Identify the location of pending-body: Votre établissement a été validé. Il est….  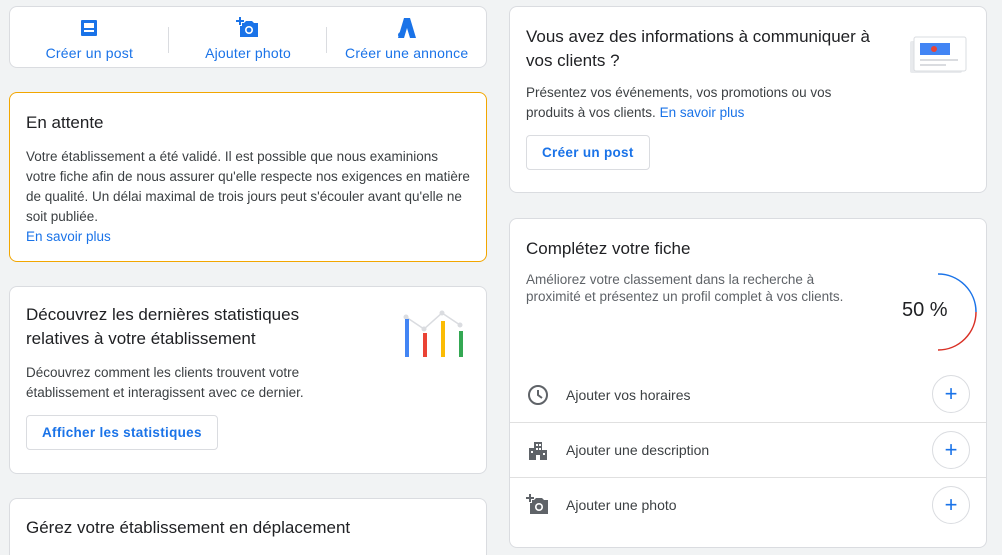
(248, 186).